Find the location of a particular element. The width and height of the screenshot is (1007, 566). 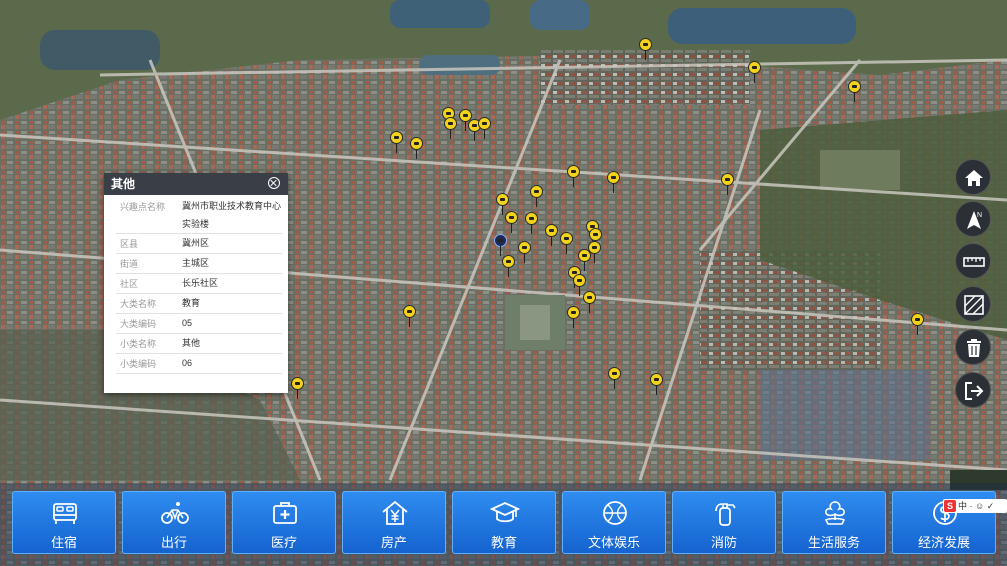

info-key: 大类编码 is located at coordinates (149, 323).